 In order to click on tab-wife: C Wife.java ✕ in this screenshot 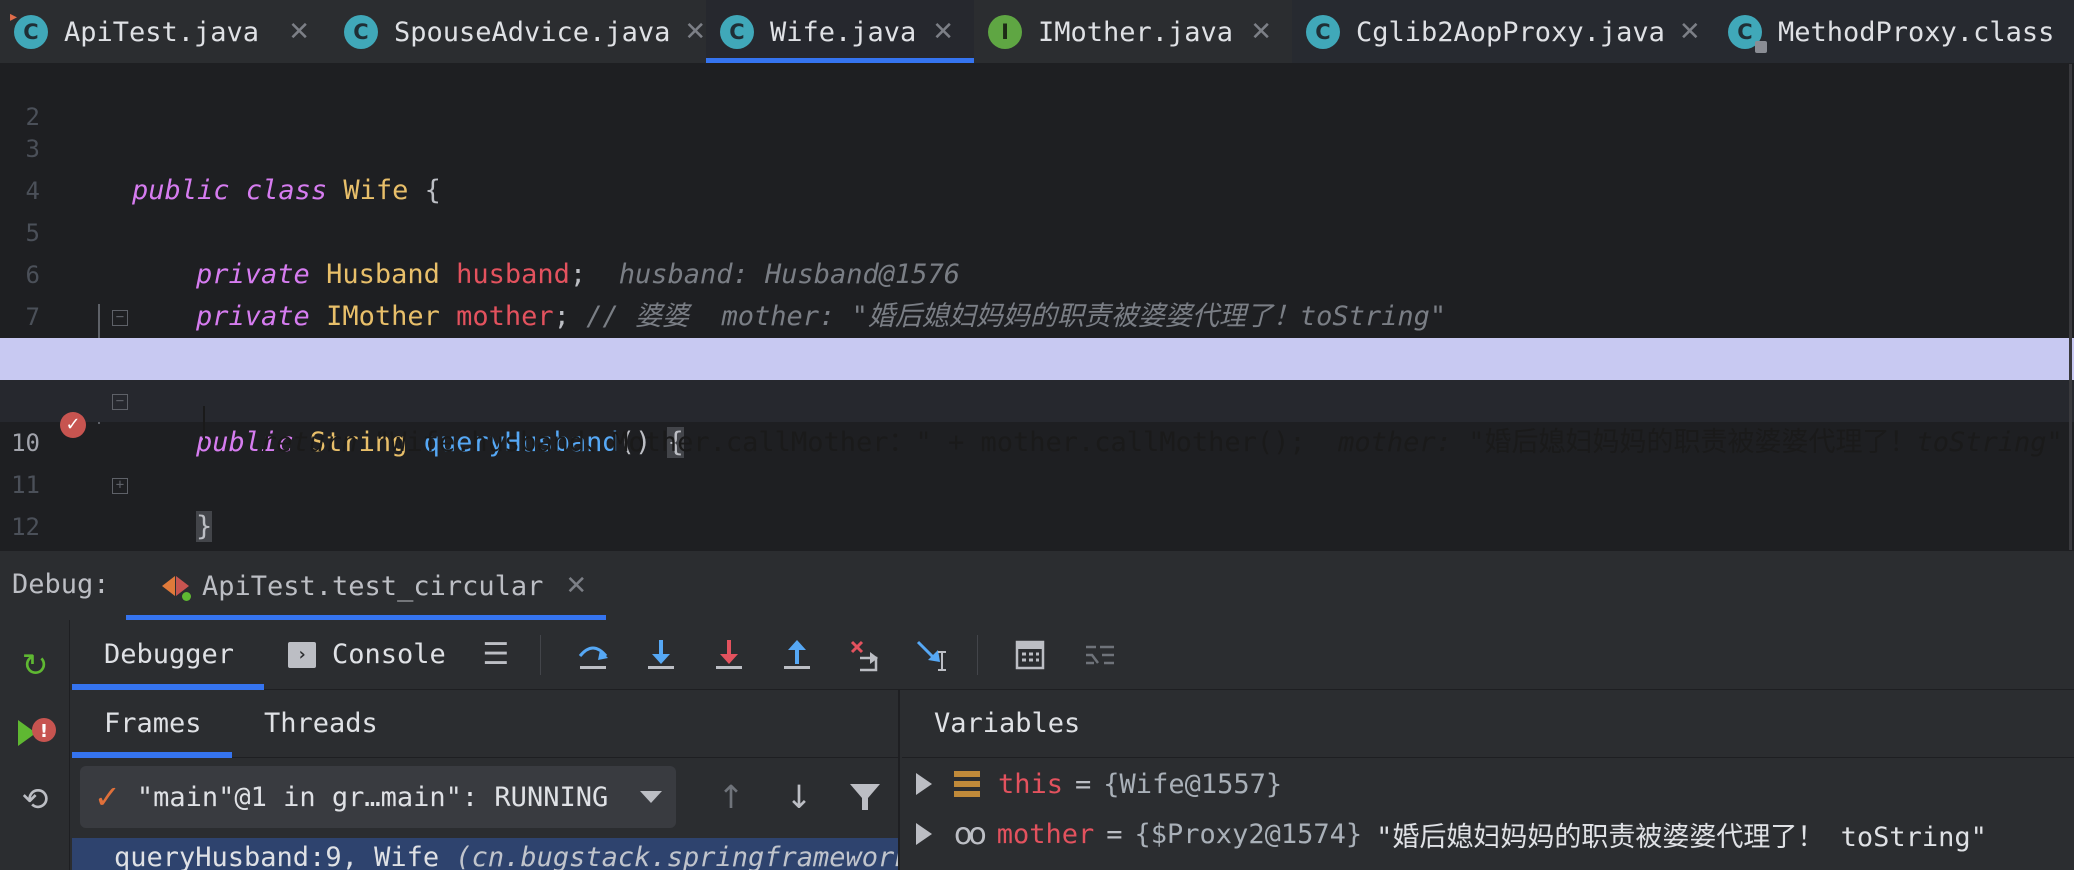, I will do `click(840, 31)`.